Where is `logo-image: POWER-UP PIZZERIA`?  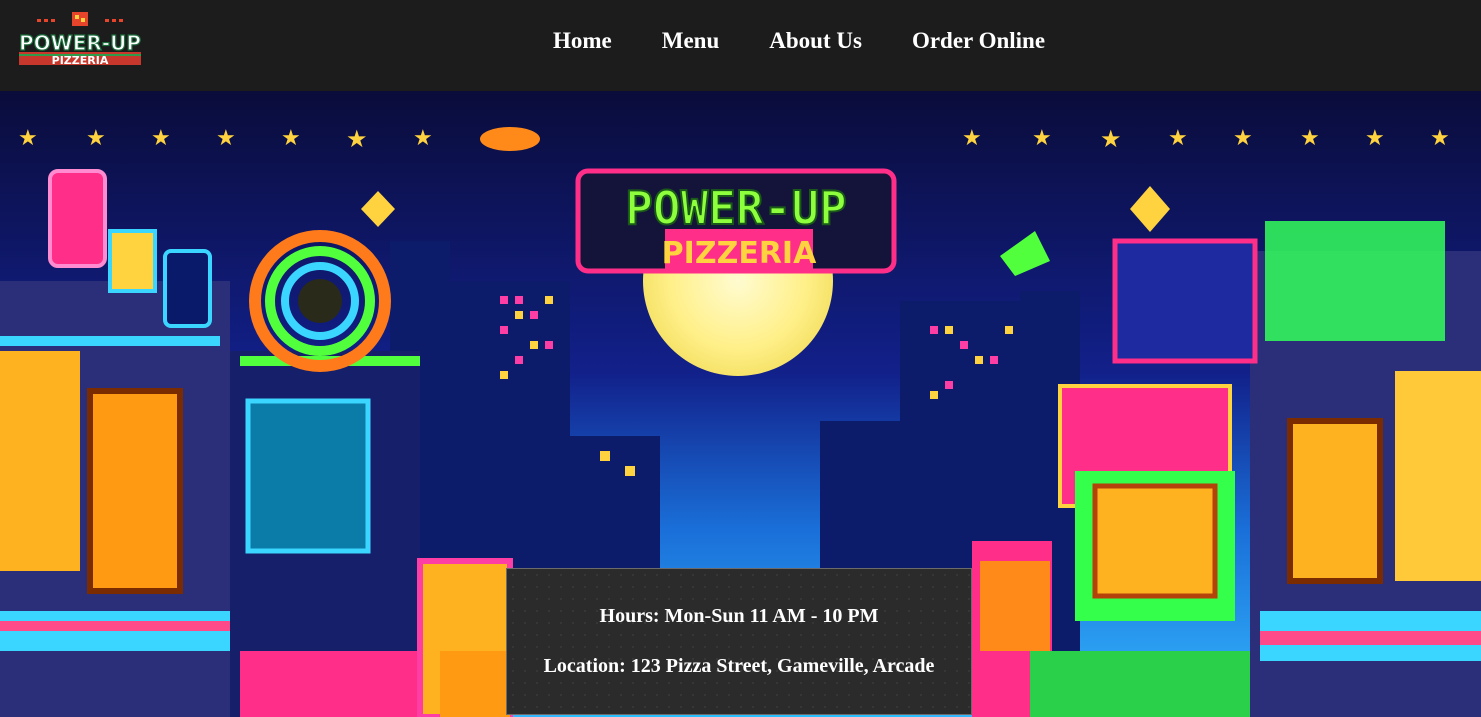
logo-image: POWER-UP PIZZERIA is located at coordinates (80, 39).